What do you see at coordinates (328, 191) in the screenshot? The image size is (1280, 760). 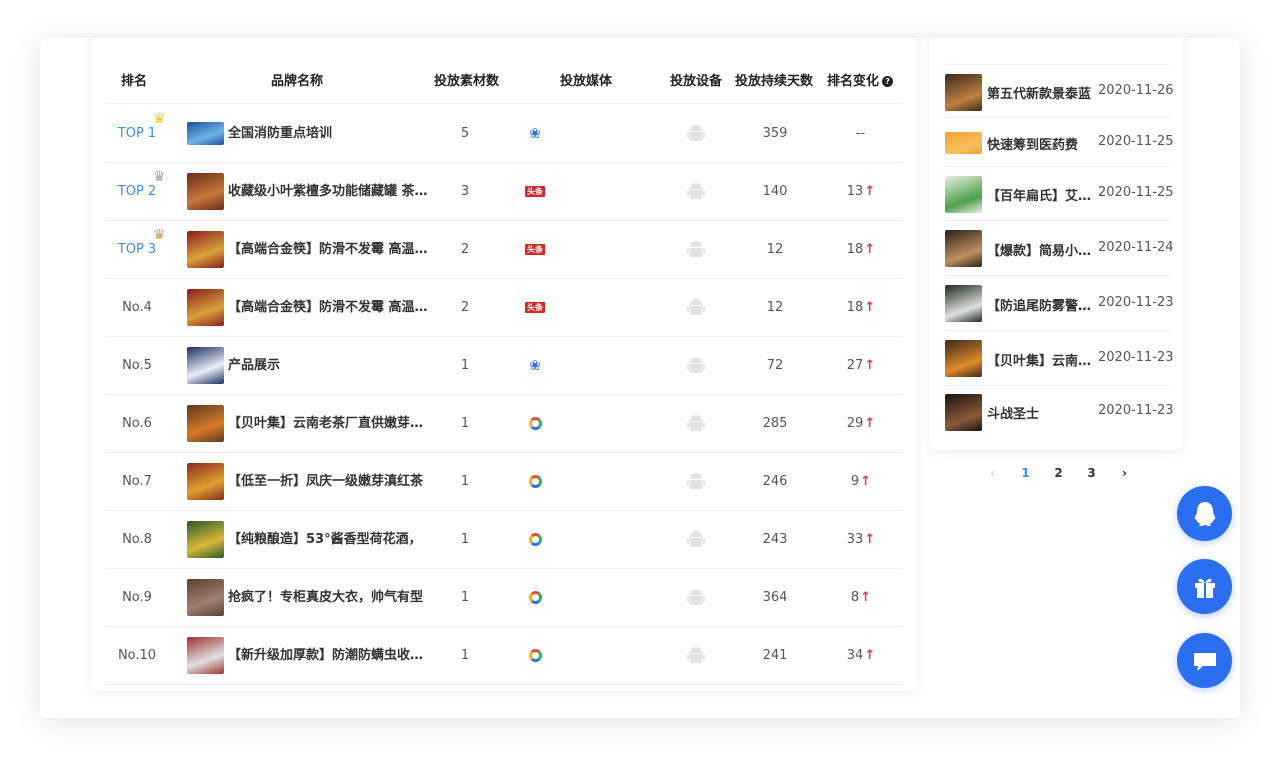 I see `brand-name: 收藏级小叶紫檀多功能储藏罐 茶叶罐` at bounding box center [328, 191].